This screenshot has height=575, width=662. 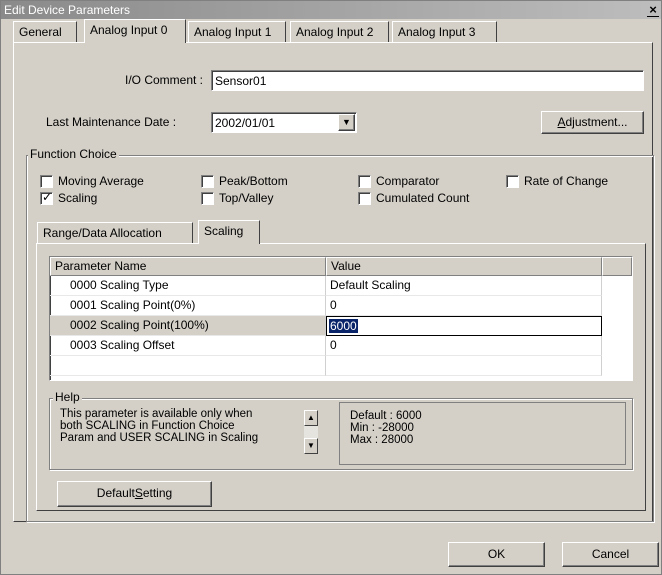 What do you see at coordinates (566, 181) in the screenshot?
I see `checkbox-label: Rate of Change` at bounding box center [566, 181].